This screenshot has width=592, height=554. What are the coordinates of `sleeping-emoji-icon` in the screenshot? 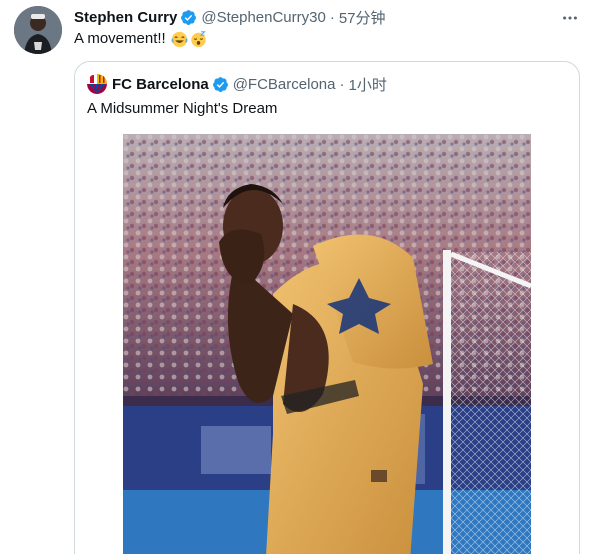 It's located at (198, 39).